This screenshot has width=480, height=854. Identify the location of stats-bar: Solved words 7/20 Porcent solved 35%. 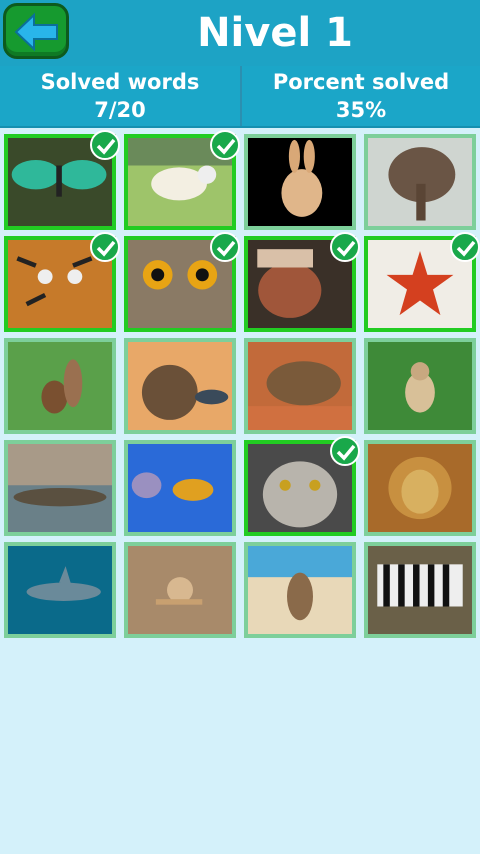
(240, 97).